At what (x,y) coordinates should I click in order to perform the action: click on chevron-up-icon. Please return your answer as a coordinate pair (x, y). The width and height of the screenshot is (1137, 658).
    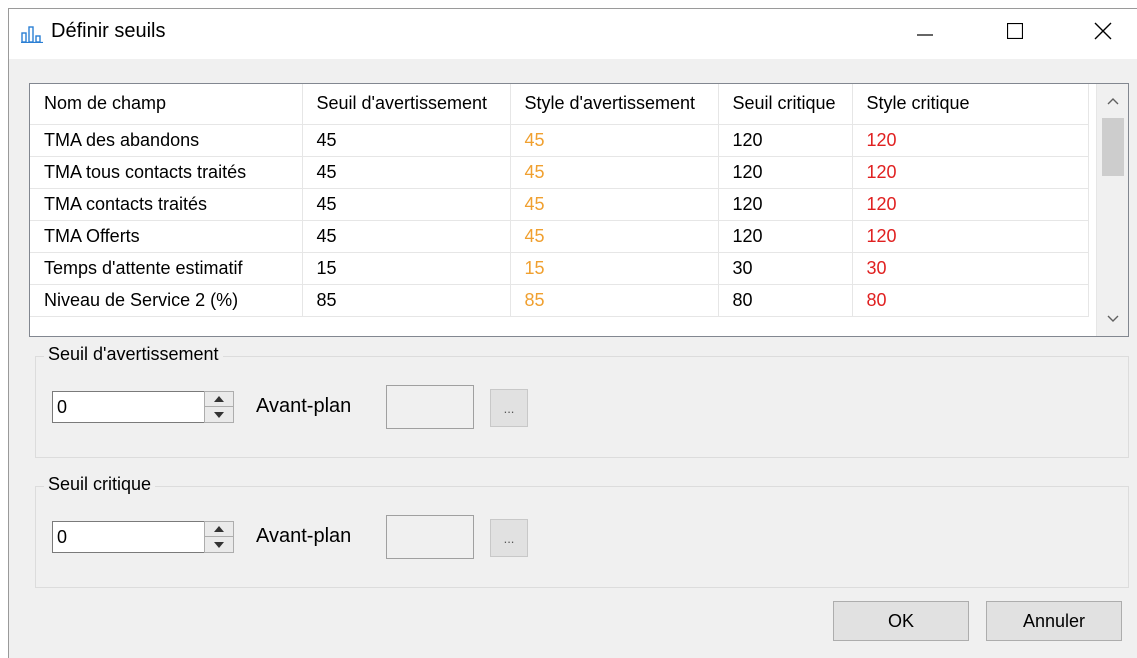
    Looking at the image, I should click on (1113, 101).